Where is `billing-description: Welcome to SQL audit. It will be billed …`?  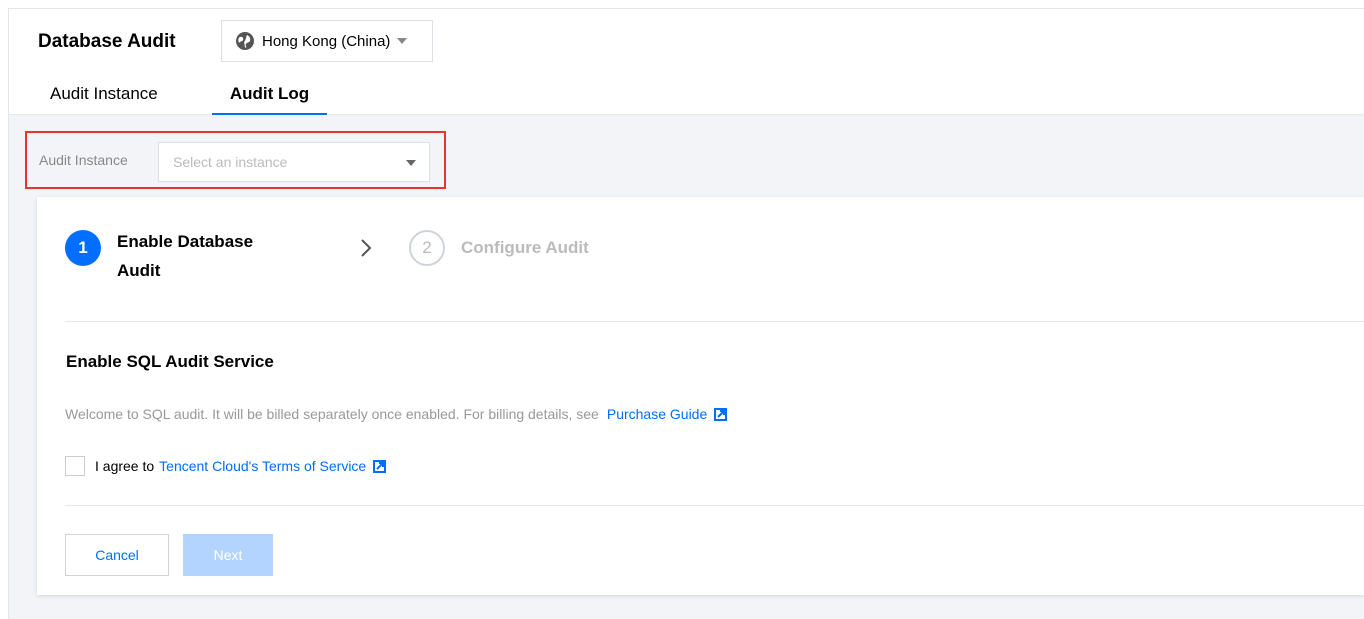 billing-description: Welcome to SQL audit. It will be billed … is located at coordinates (396, 414).